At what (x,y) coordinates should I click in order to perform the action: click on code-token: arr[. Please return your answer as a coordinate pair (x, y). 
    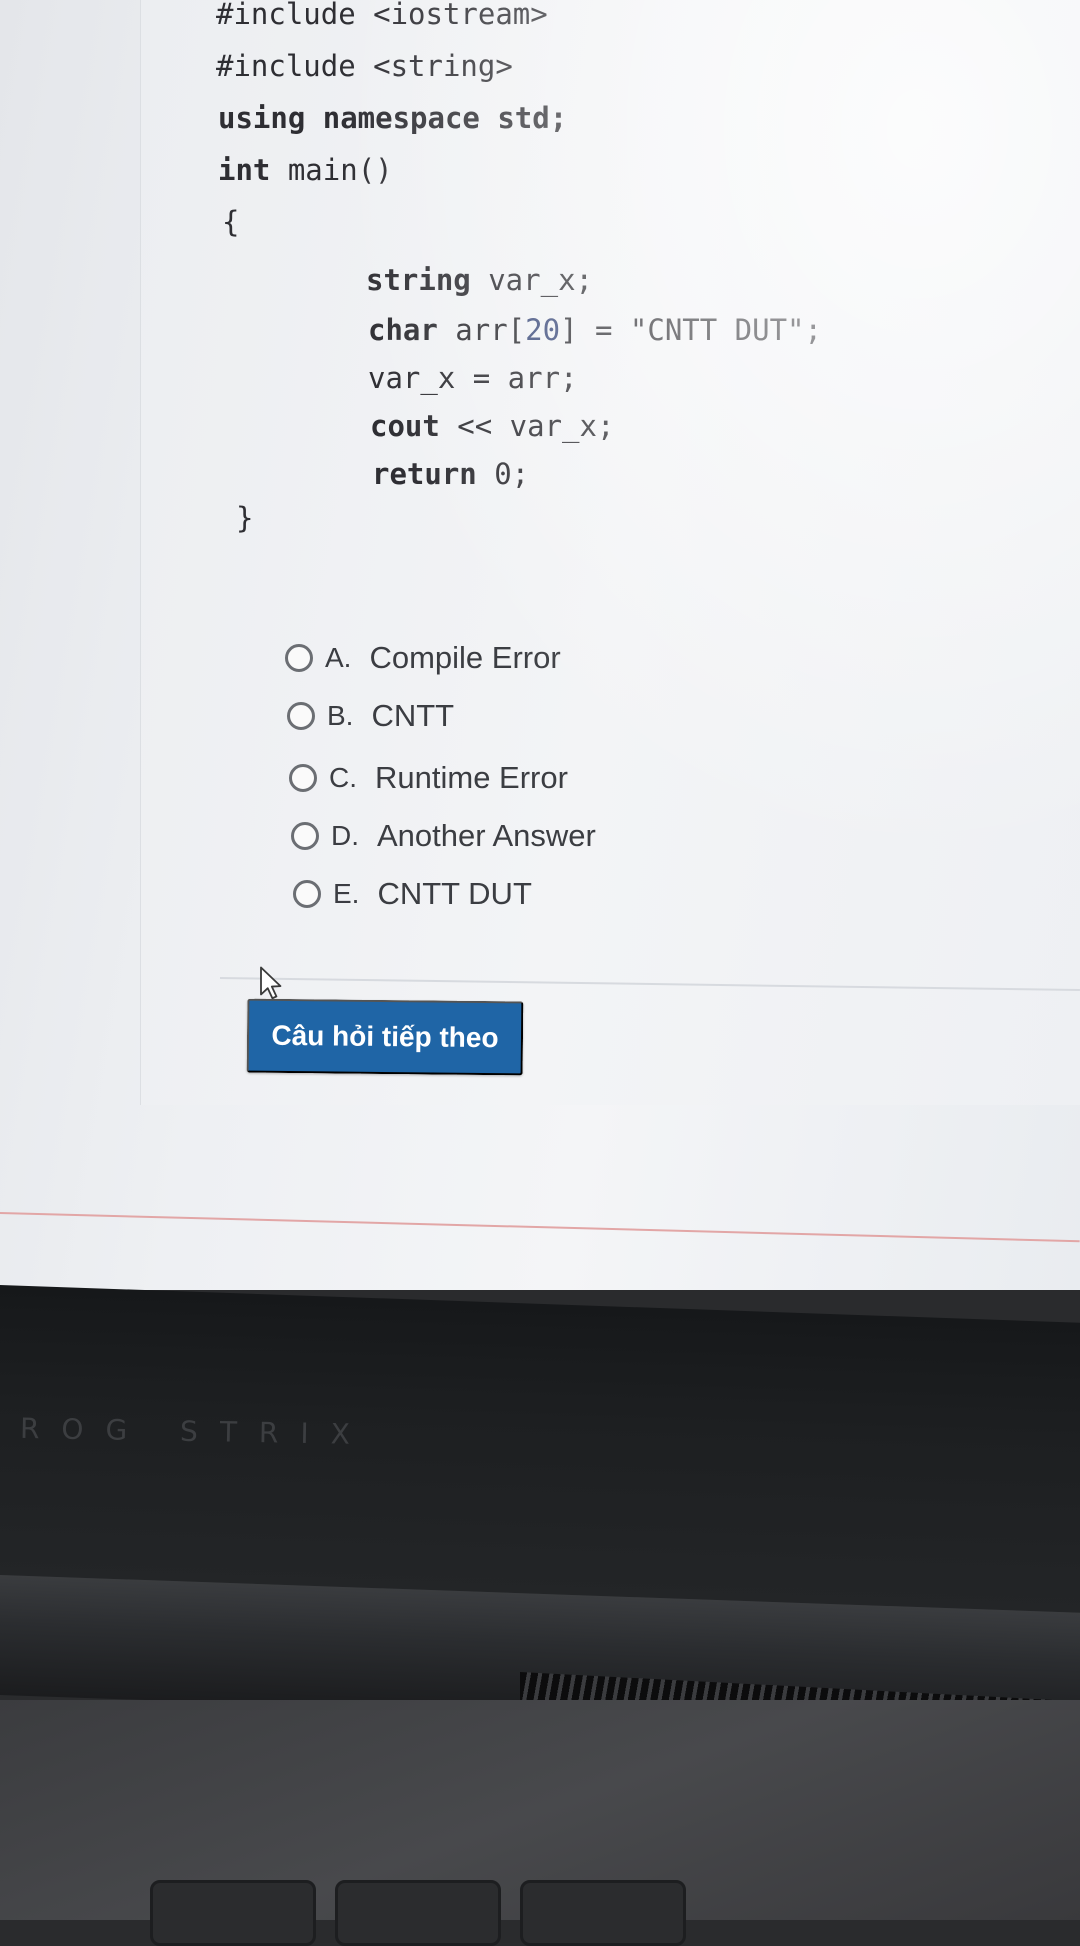
    Looking at the image, I should click on (481, 330).